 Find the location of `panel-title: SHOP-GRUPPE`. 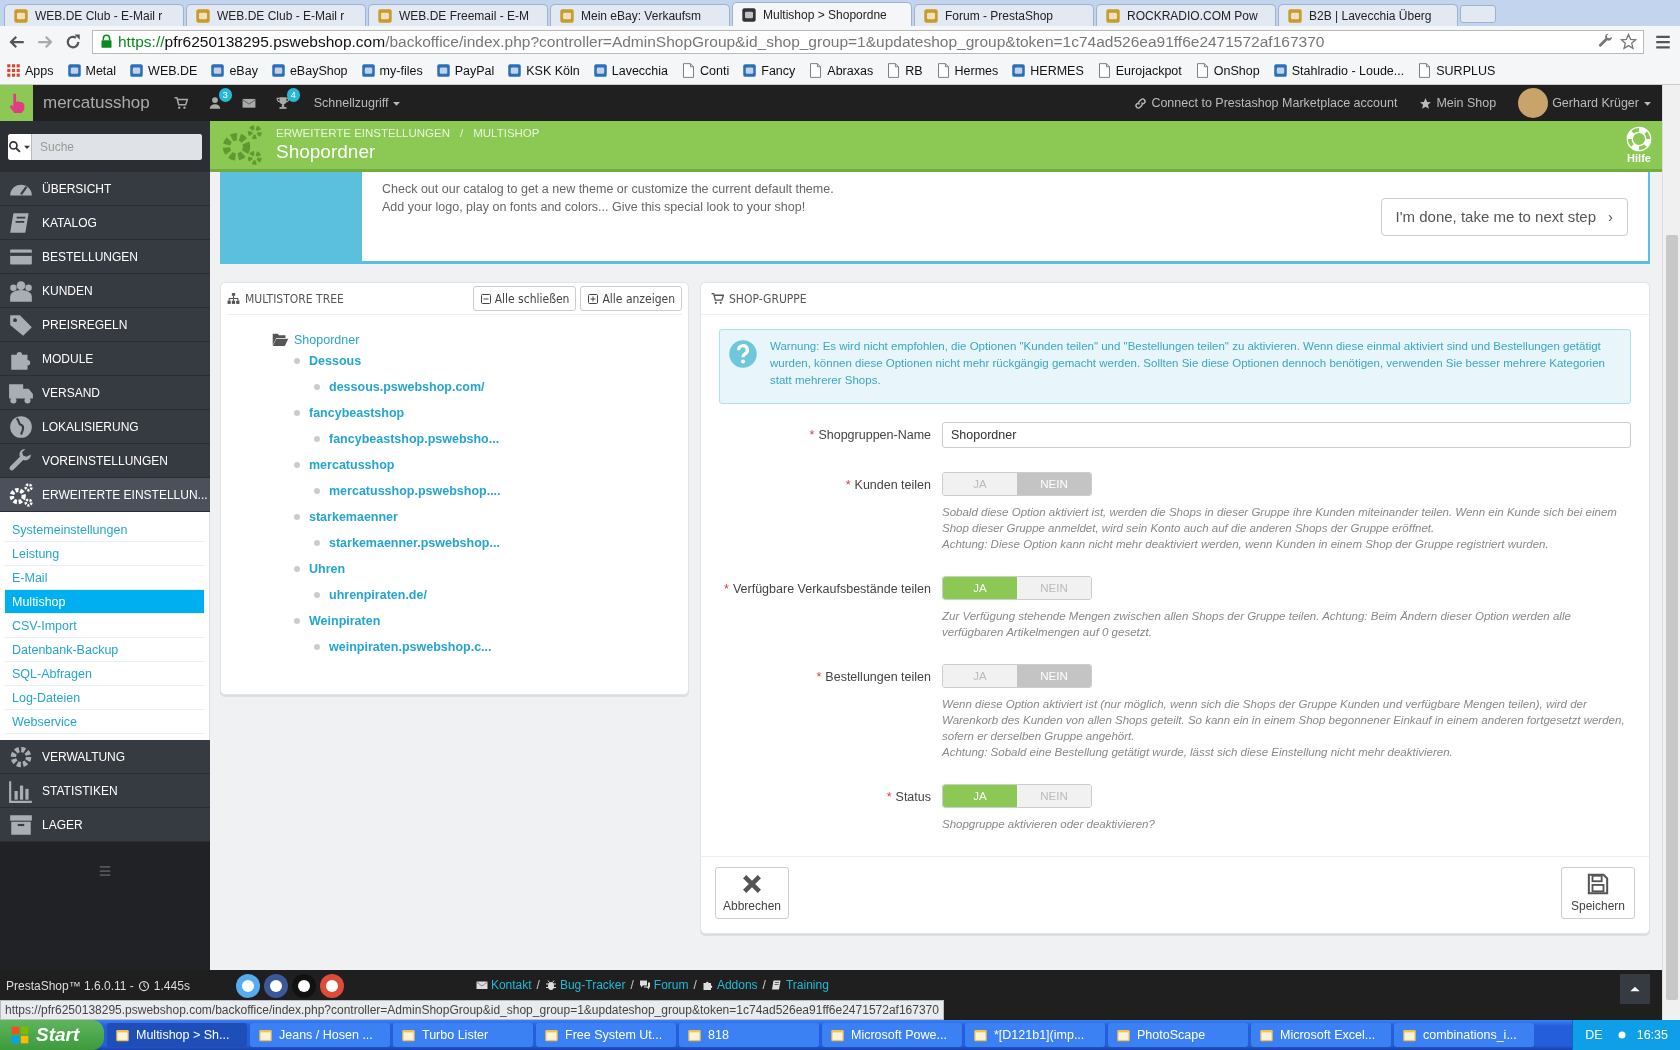

panel-title: SHOP-GRUPPE is located at coordinates (768, 298).